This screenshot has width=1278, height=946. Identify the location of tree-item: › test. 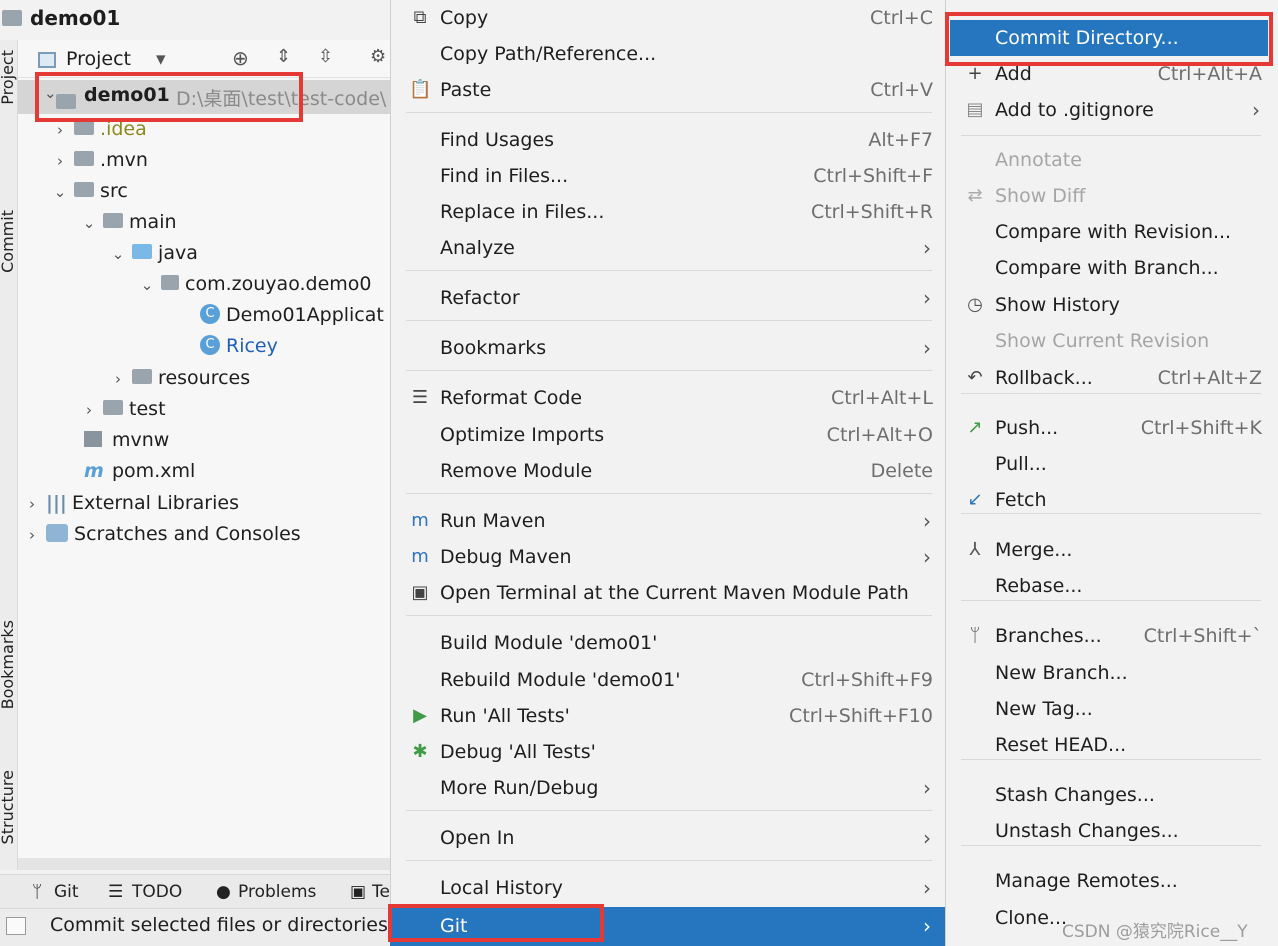
(123, 409).